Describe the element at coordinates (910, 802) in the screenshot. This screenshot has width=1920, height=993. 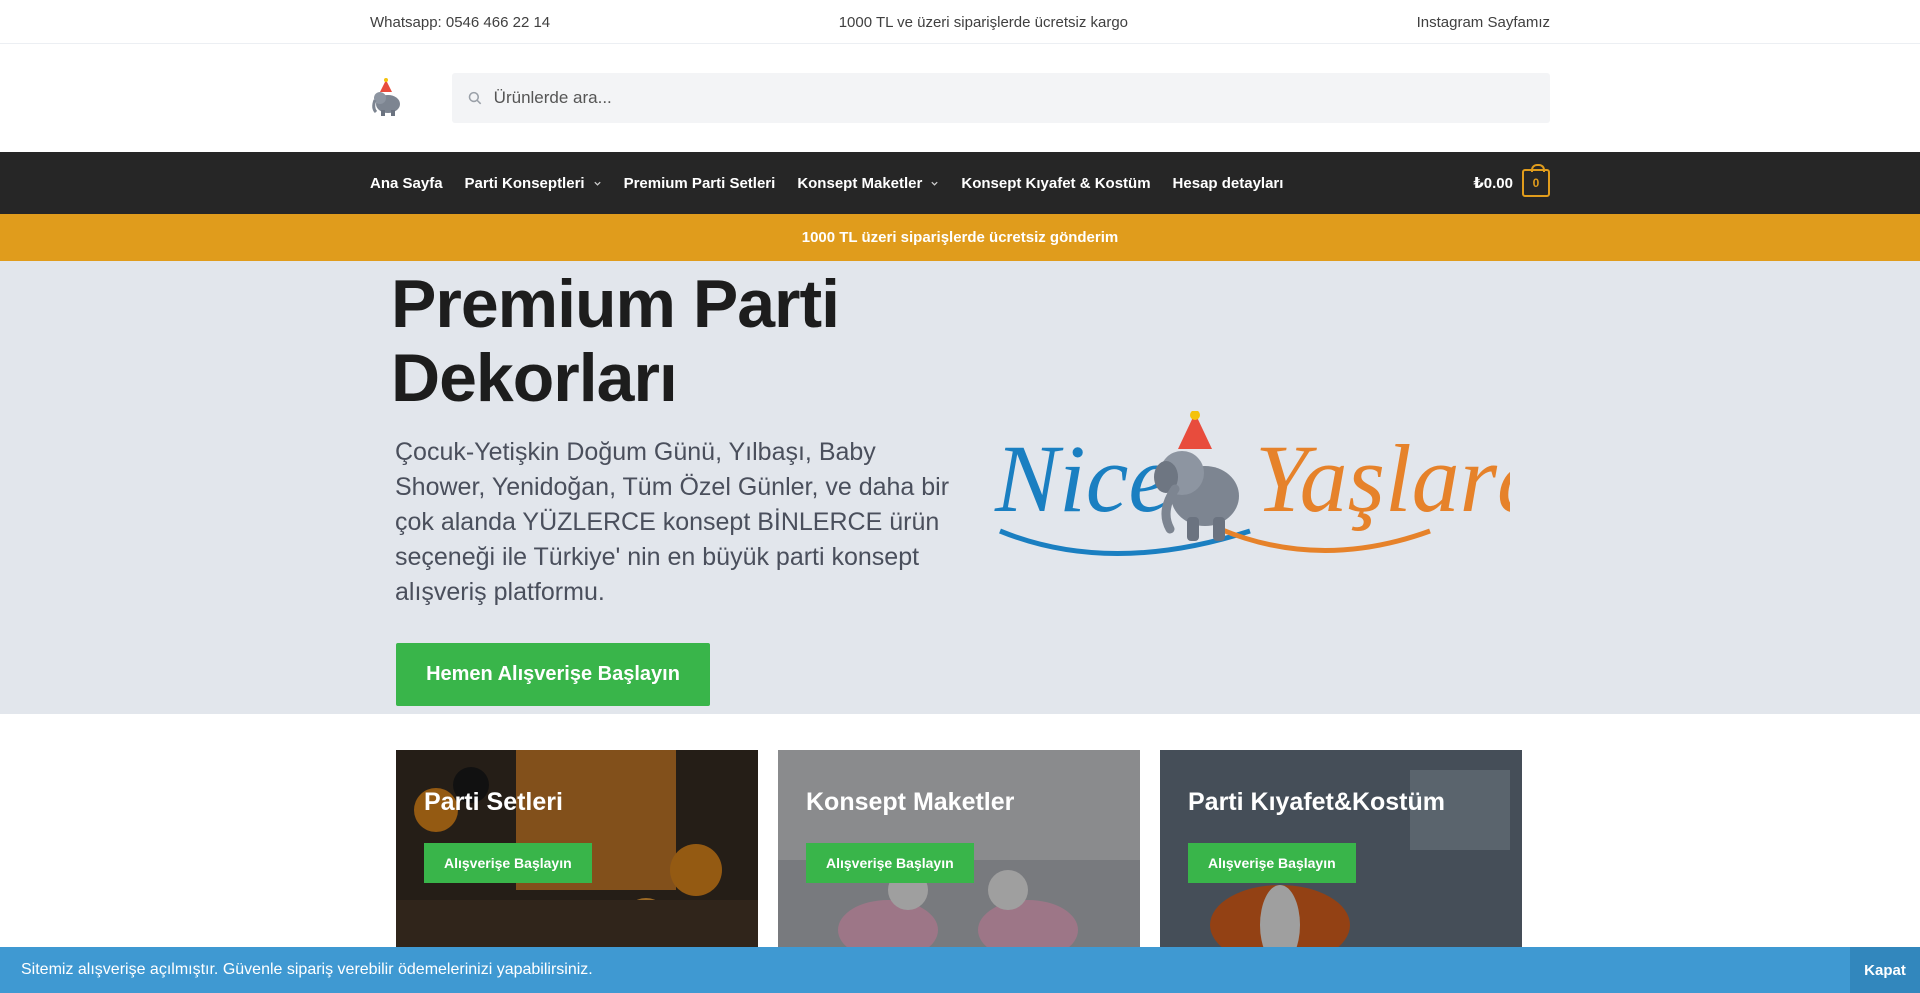
I see `card-title: Konsept Maketler` at that location.